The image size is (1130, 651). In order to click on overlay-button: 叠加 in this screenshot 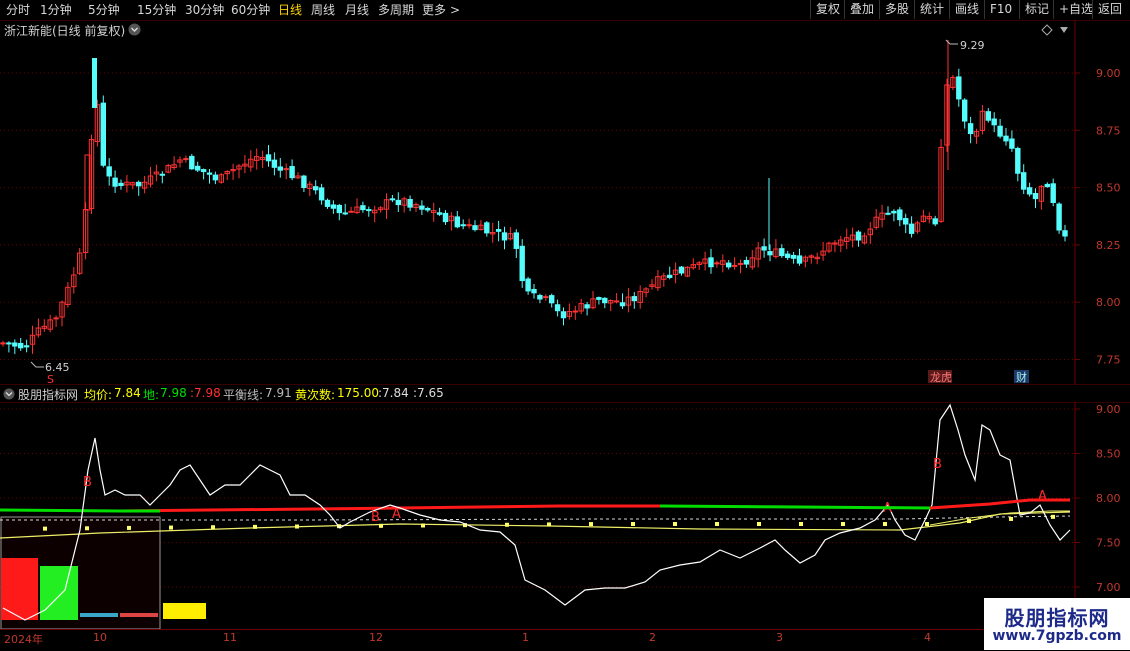, I will do `click(861, 9)`.